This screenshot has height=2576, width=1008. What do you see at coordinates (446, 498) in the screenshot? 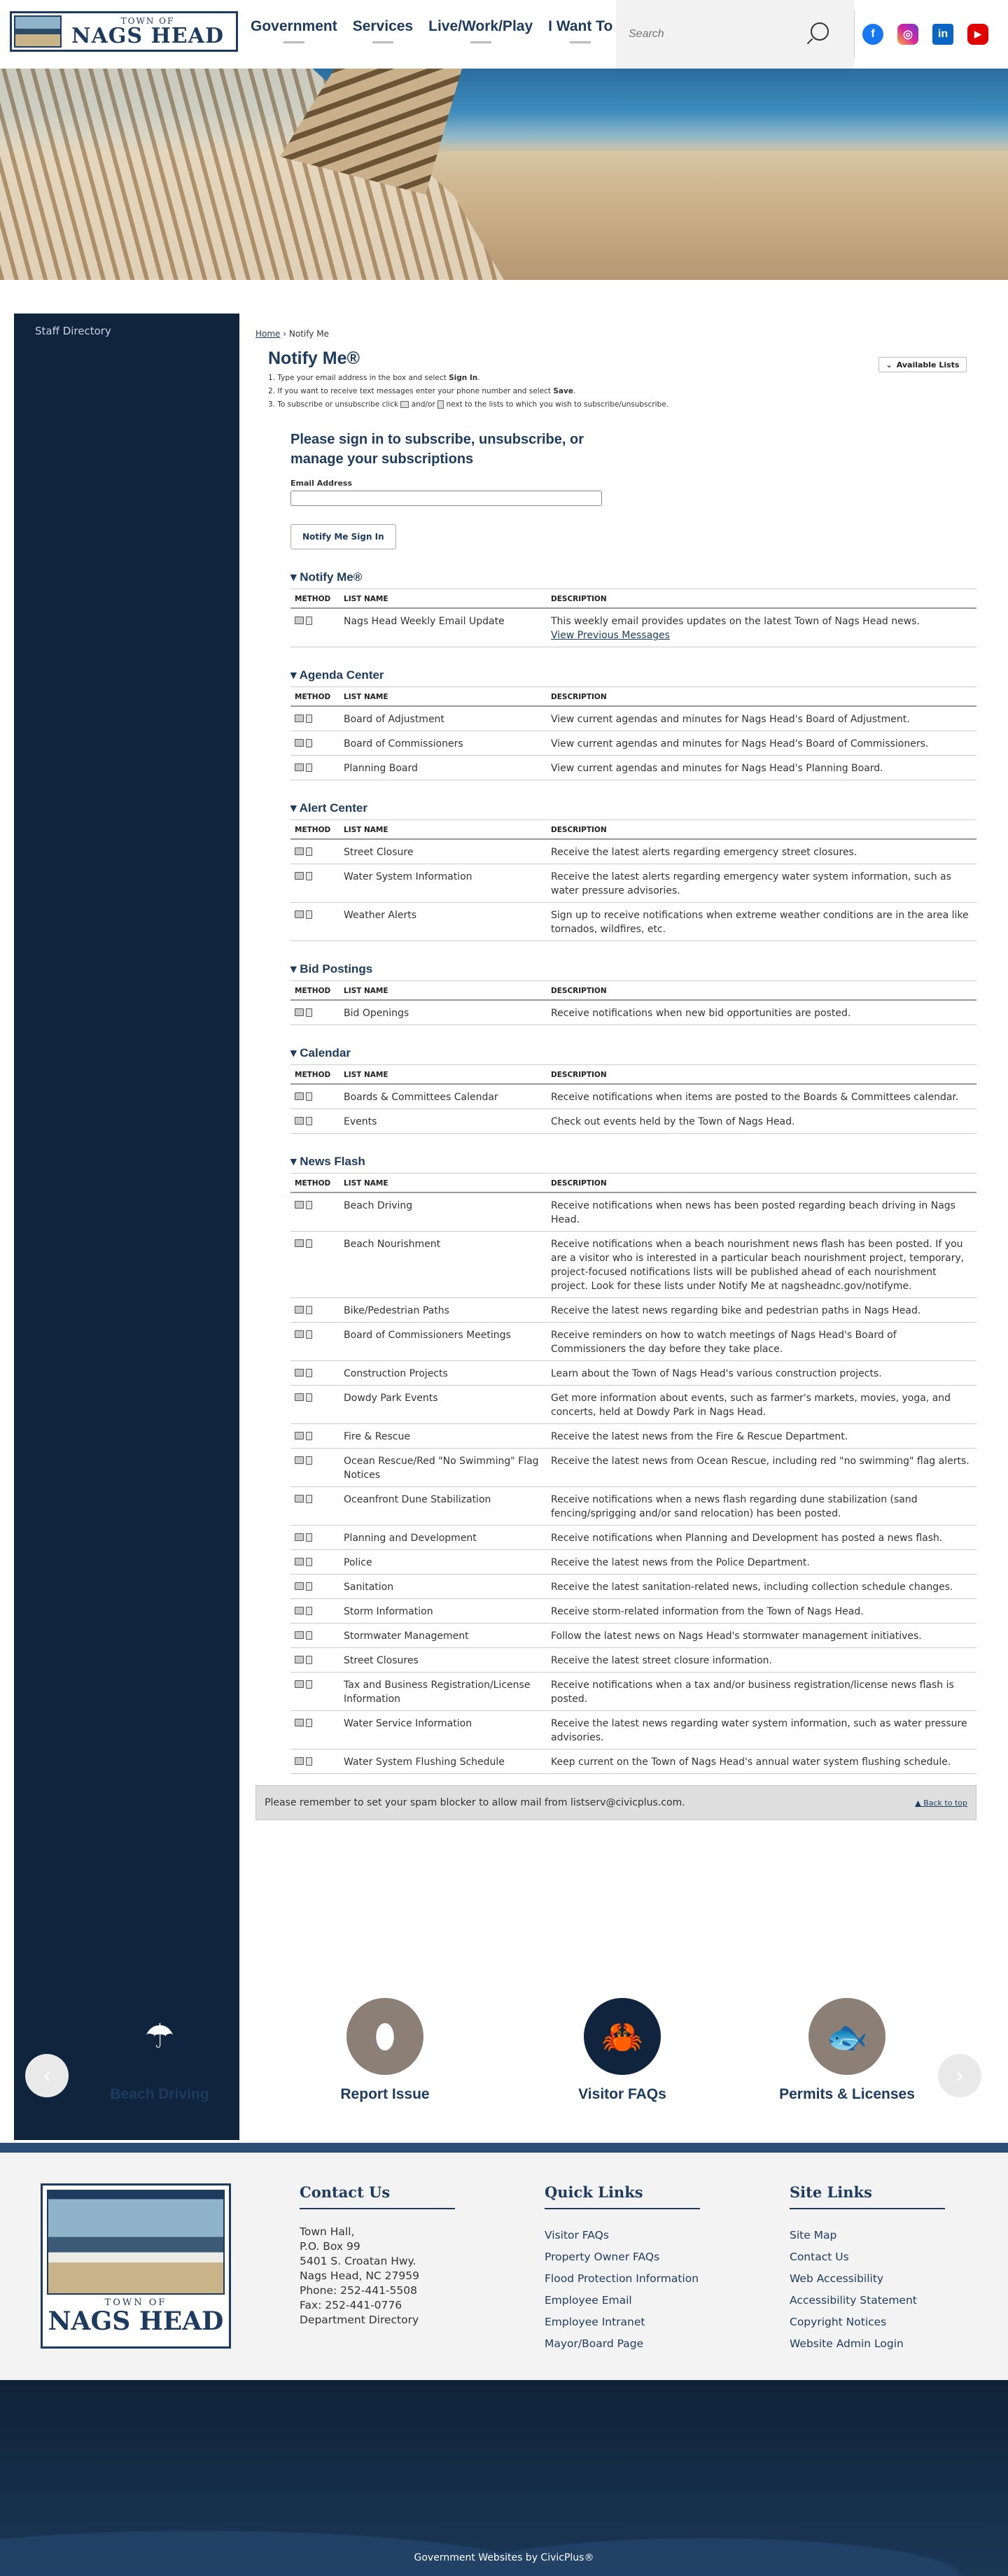
I see `email-field` at bounding box center [446, 498].